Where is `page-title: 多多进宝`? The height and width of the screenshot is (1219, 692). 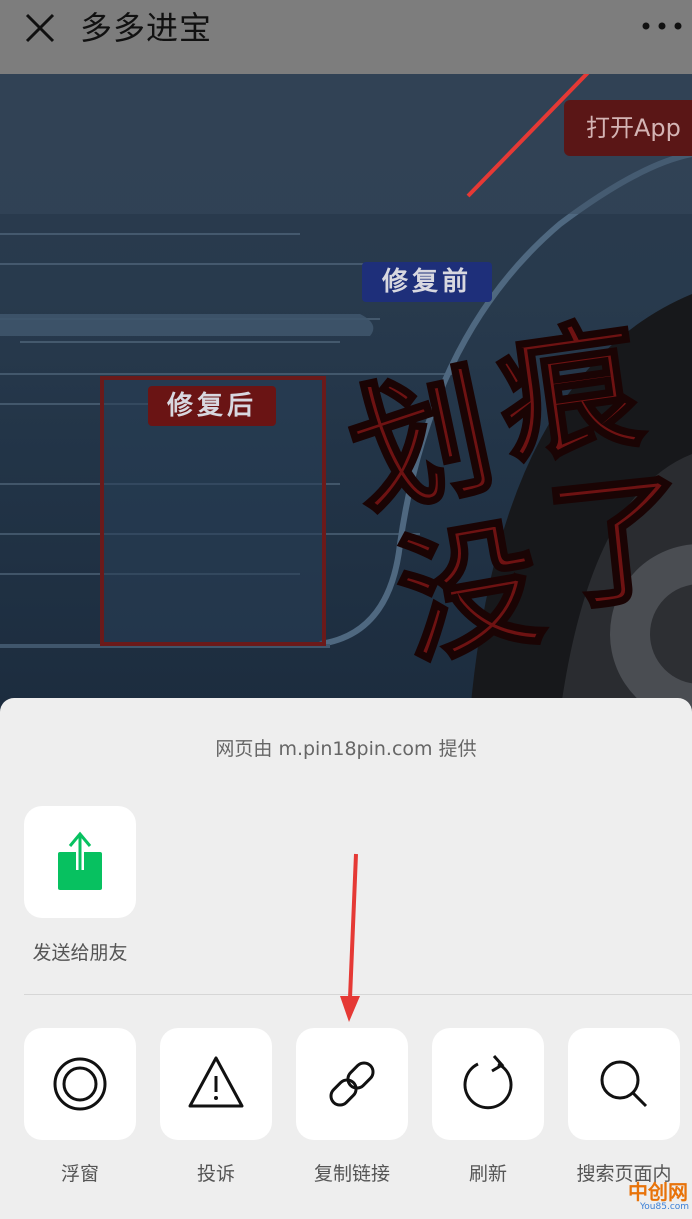 page-title: 多多进宝 is located at coordinates (146, 28).